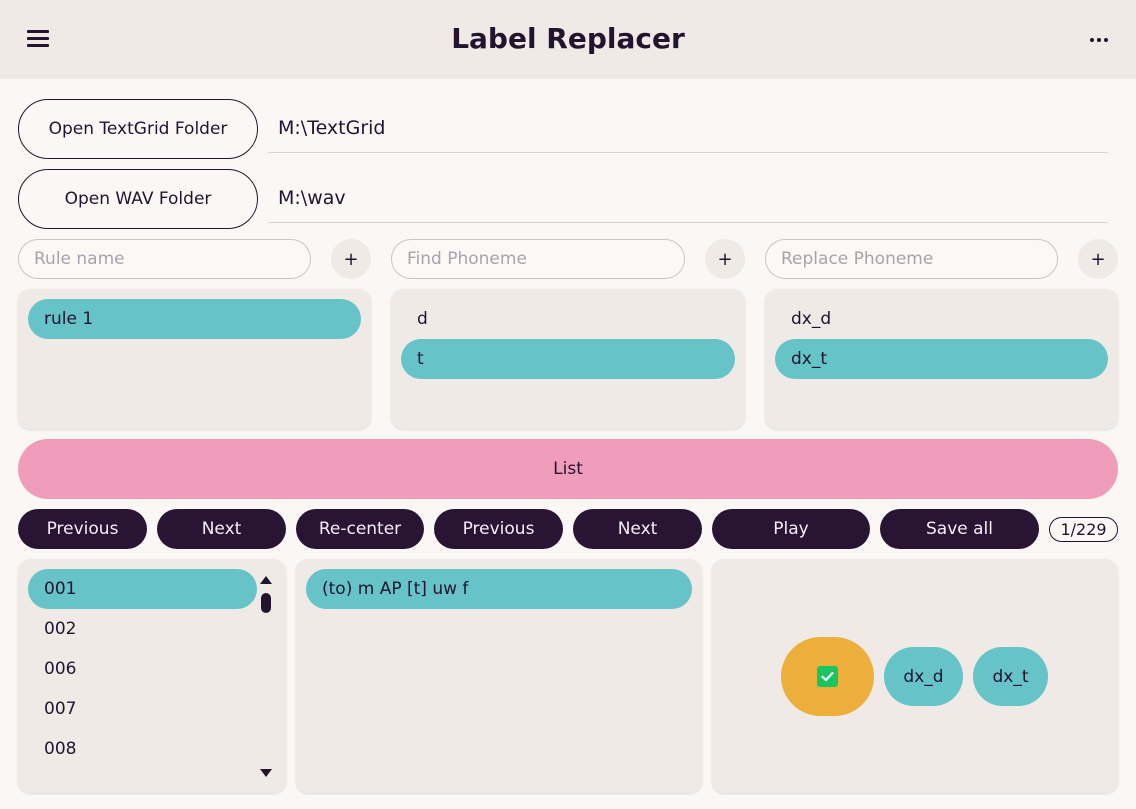 Image resolution: width=1136 pixels, height=809 pixels. Describe the element at coordinates (498, 529) in the screenshot. I see `previous-match-button: Previous` at that location.